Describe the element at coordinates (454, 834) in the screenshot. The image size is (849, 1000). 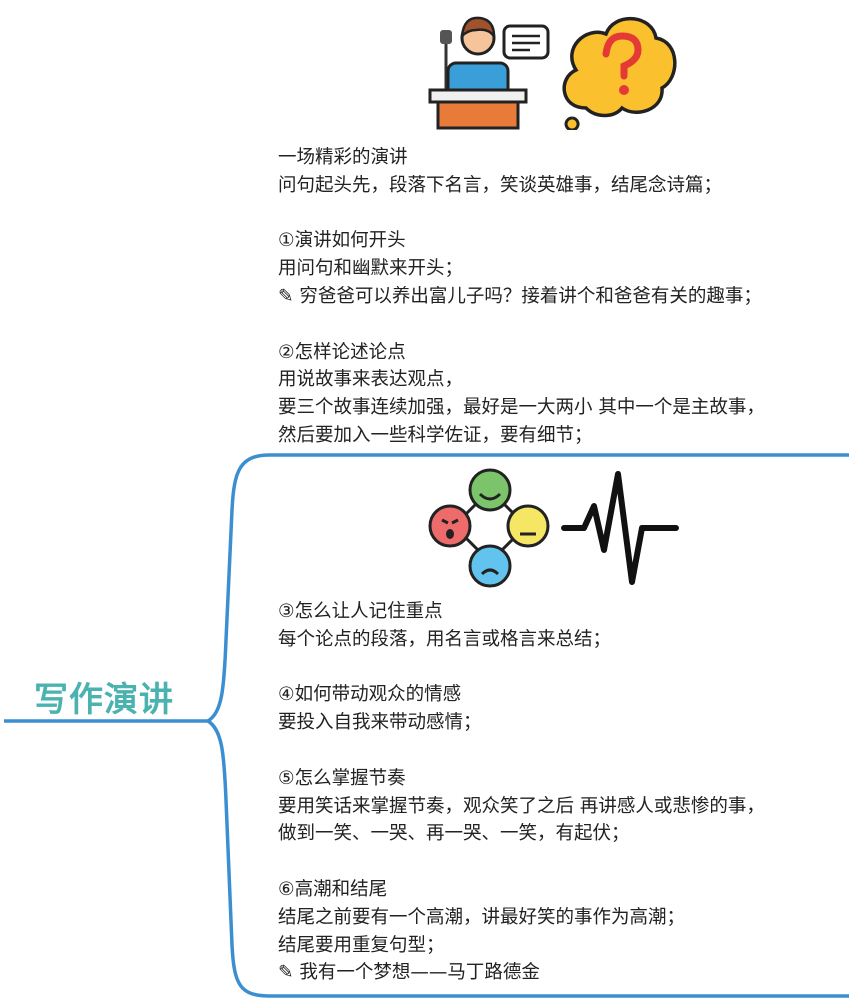
I see `note-line: 做到一笑、一哭、再一哭、一笑，有起伏；` at that location.